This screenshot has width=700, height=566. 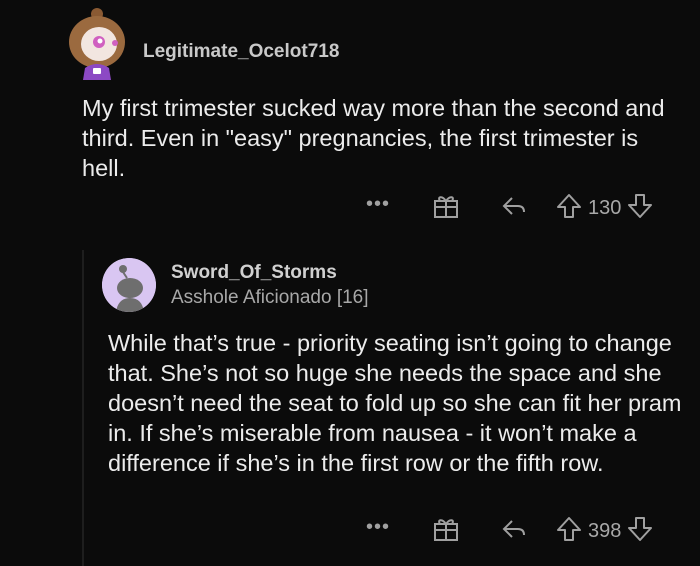 What do you see at coordinates (270, 297) in the screenshot?
I see `user-flair: Asshole Aficionado [16]` at bounding box center [270, 297].